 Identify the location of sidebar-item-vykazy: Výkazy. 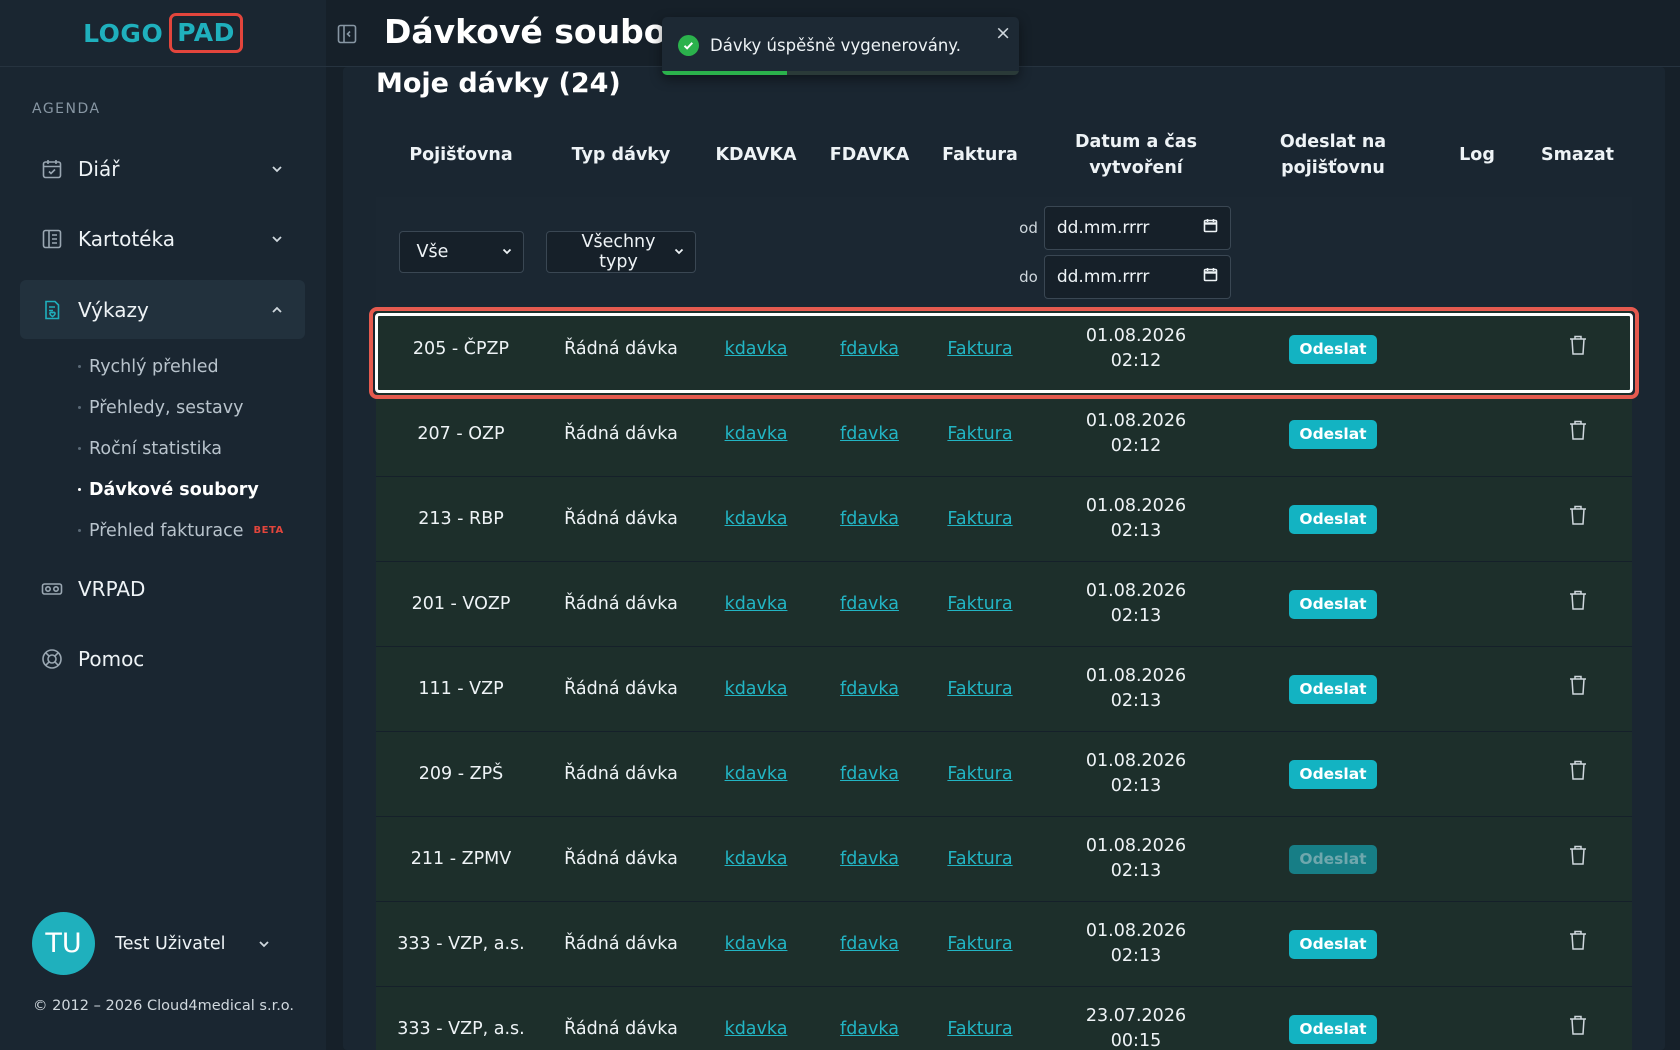
(162, 309).